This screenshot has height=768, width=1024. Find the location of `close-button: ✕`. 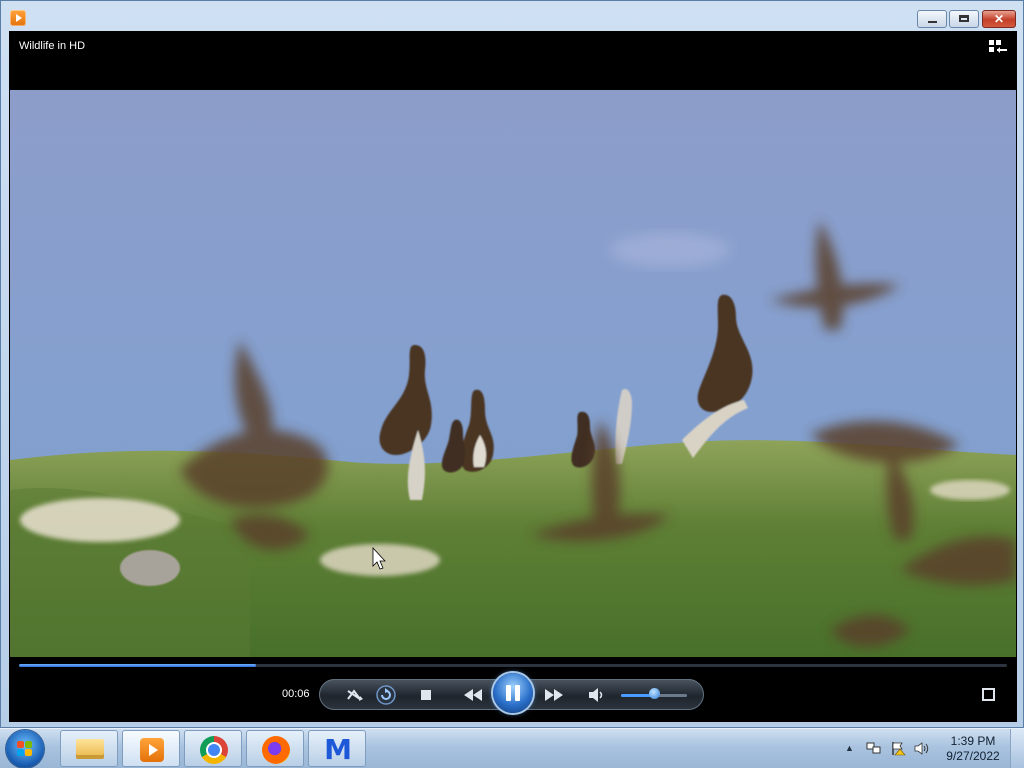

close-button: ✕ is located at coordinates (999, 19).